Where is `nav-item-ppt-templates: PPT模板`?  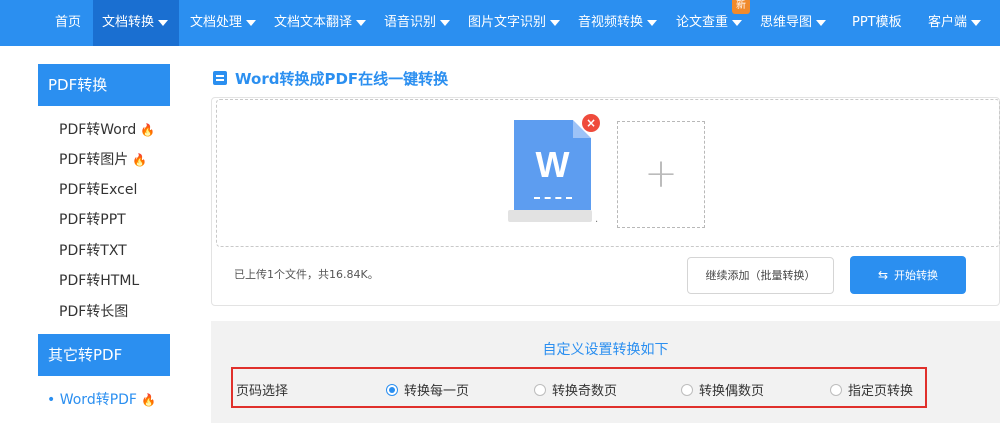
nav-item-ppt-templates: PPT模板 is located at coordinates (877, 23).